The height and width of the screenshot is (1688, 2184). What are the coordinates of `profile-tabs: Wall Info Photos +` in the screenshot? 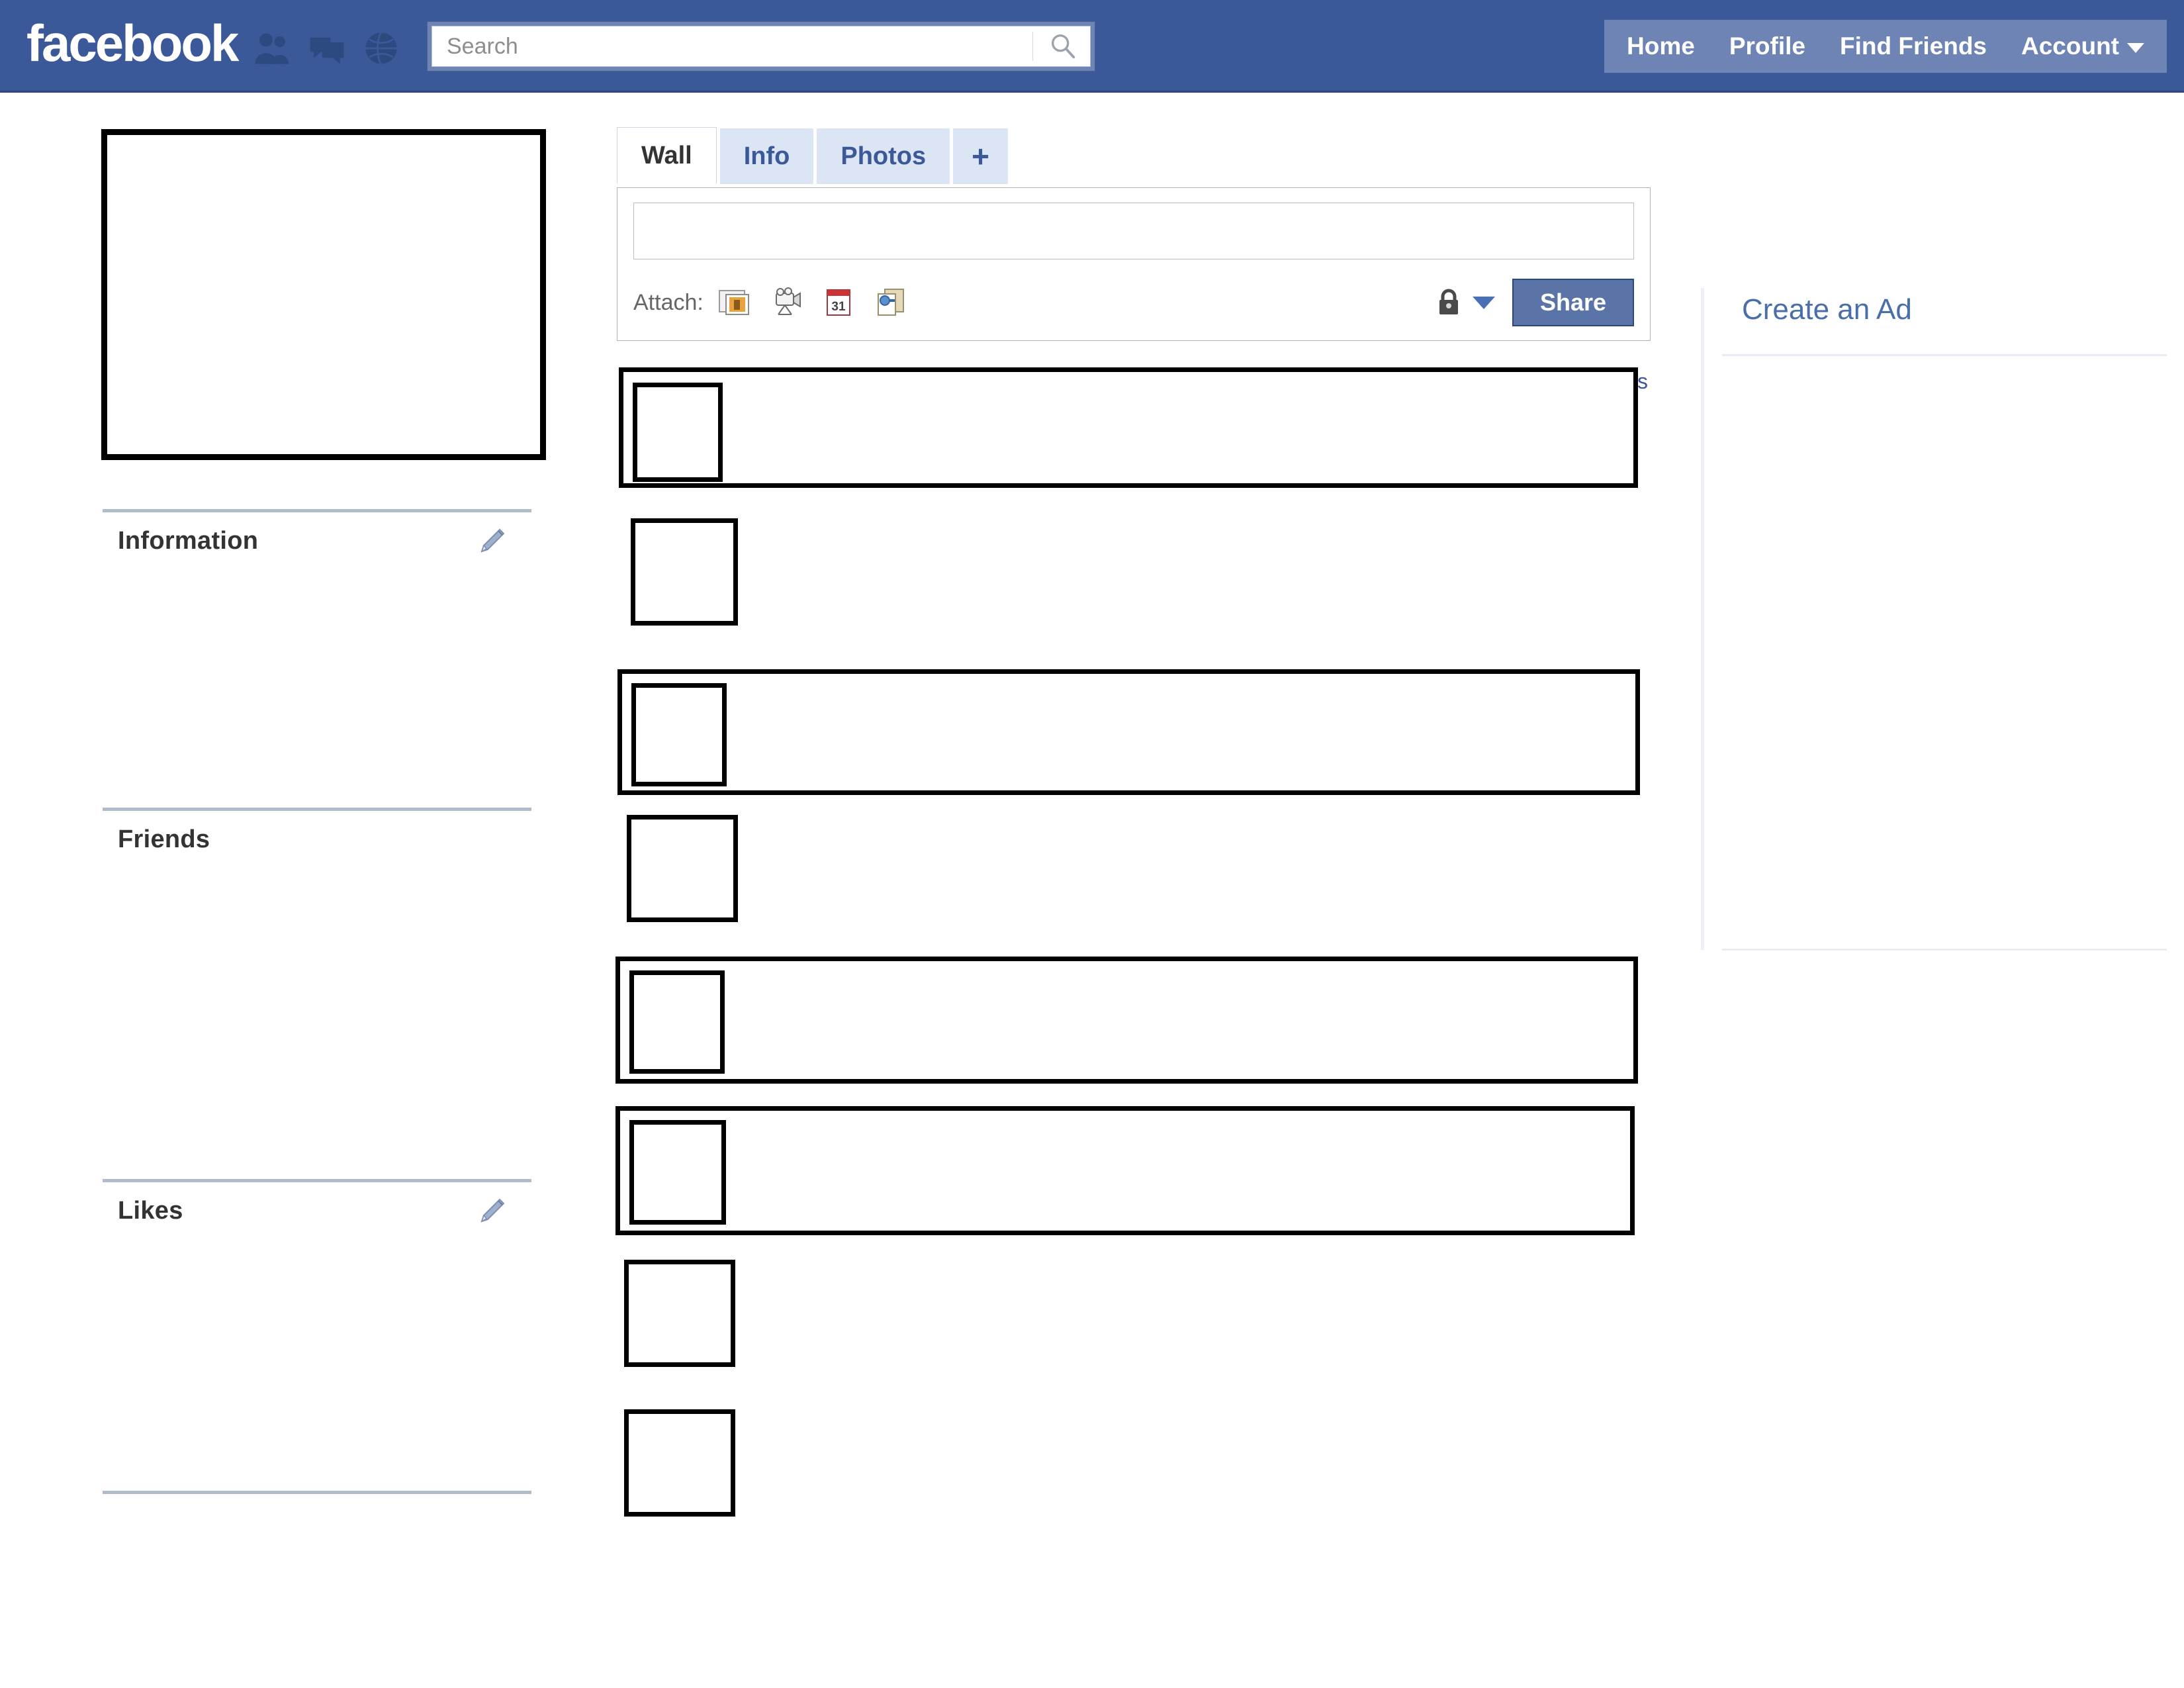 It's located at (814, 154).